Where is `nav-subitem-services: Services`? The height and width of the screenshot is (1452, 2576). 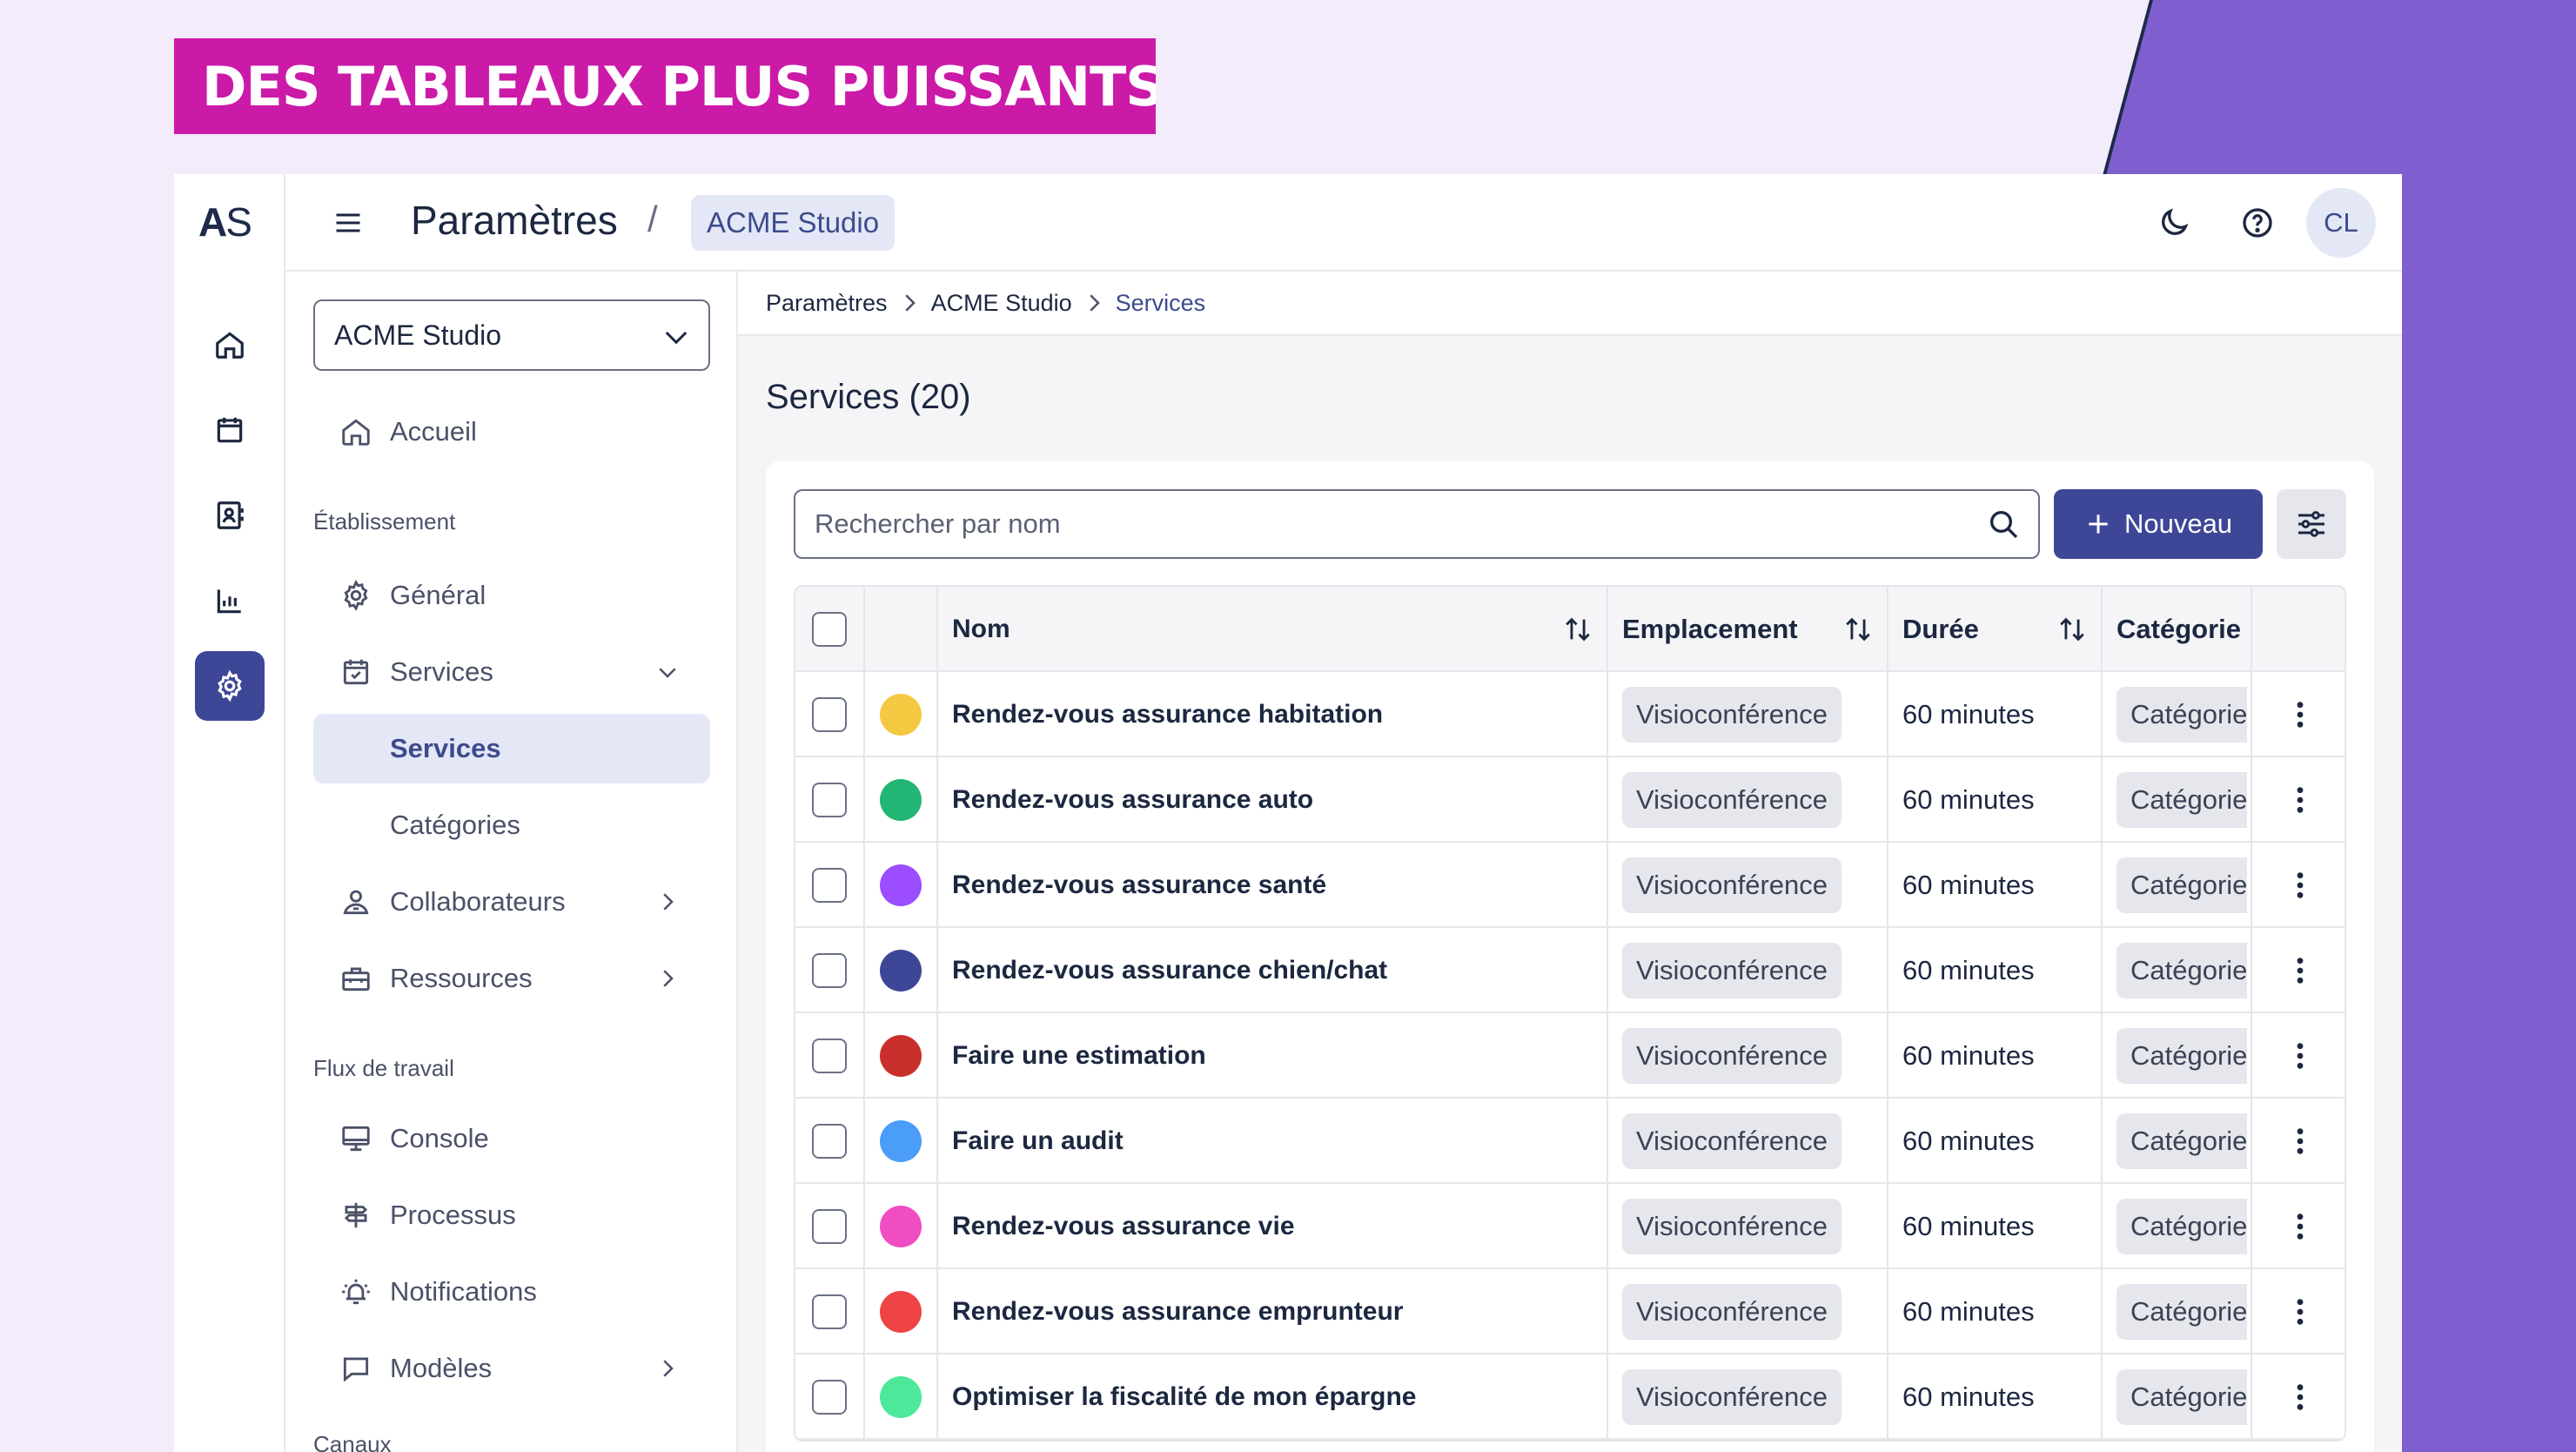
nav-subitem-services: Services is located at coordinates (512, 748).